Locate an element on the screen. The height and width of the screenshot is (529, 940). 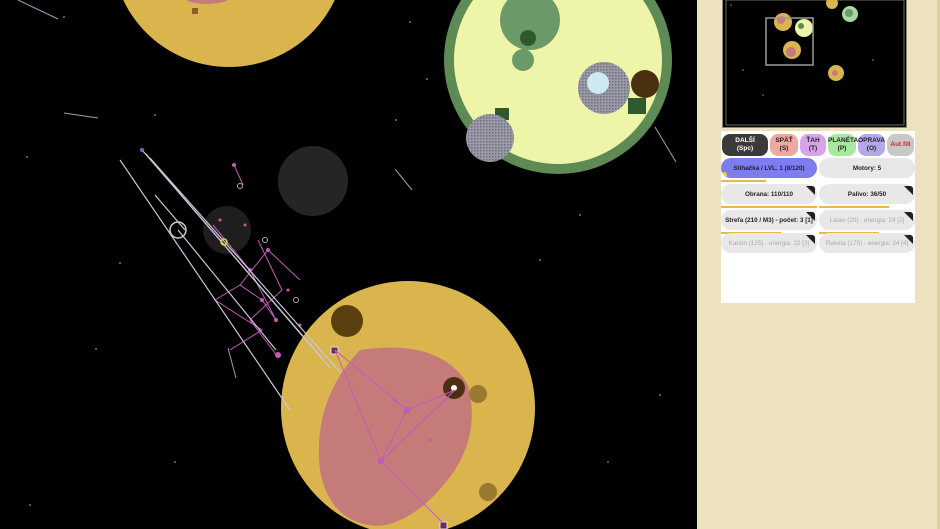
move-button: ŤAH (T) is located at coordinates (813, 145).